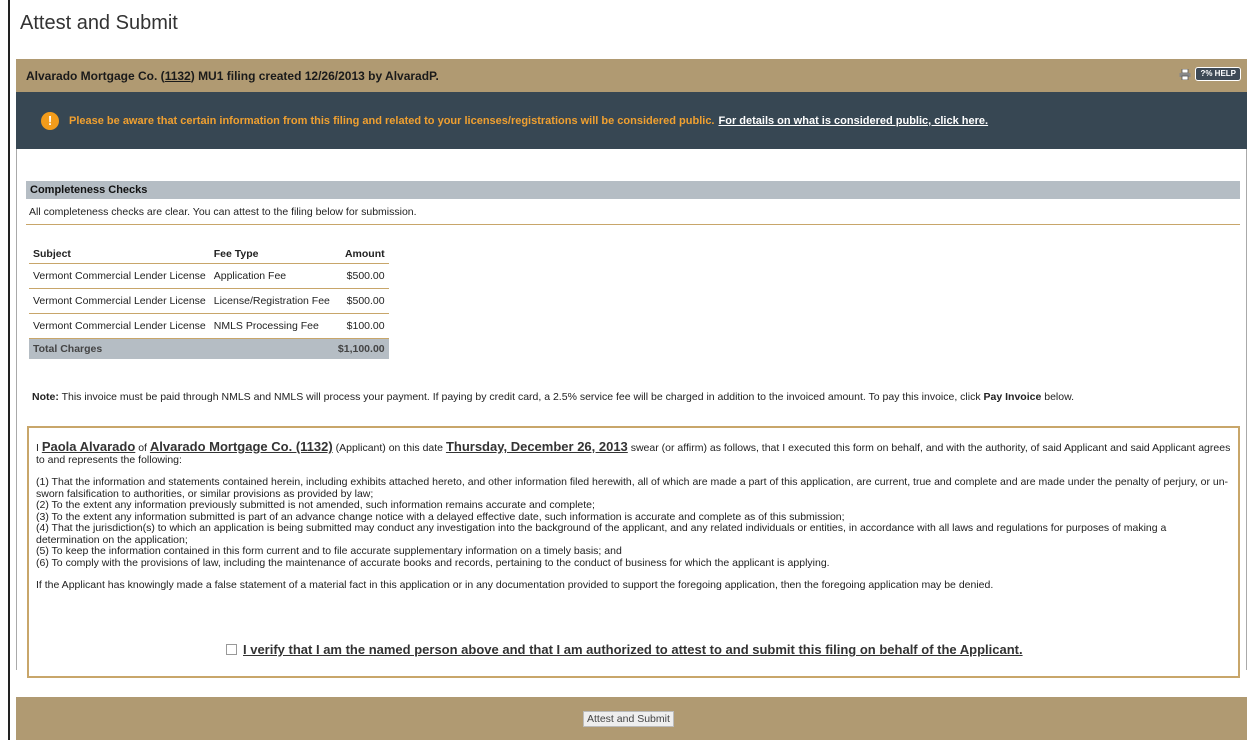 This screenshot has height=740, width=1247. I want to click on fee-amount: $100.00, so click(361, 326).